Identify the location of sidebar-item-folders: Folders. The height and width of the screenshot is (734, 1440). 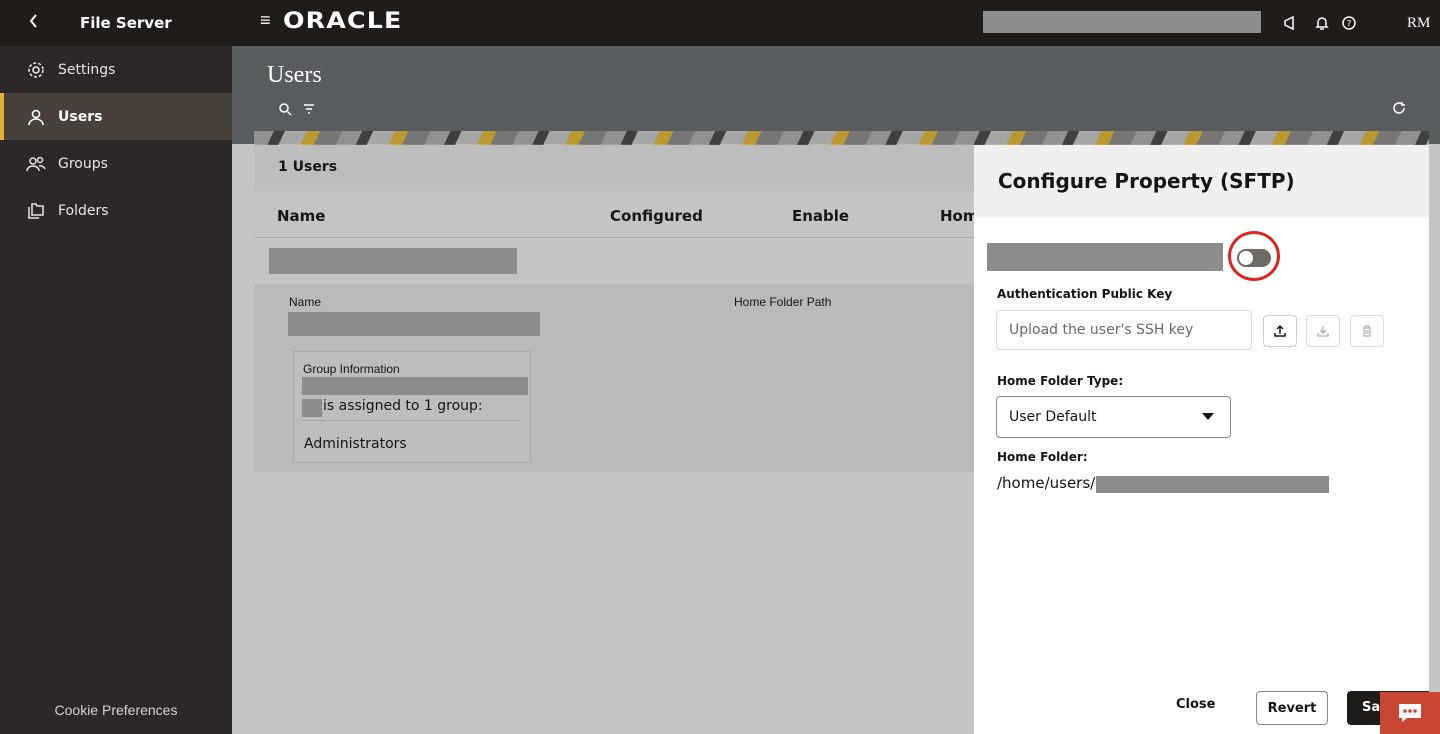
(116, 210).